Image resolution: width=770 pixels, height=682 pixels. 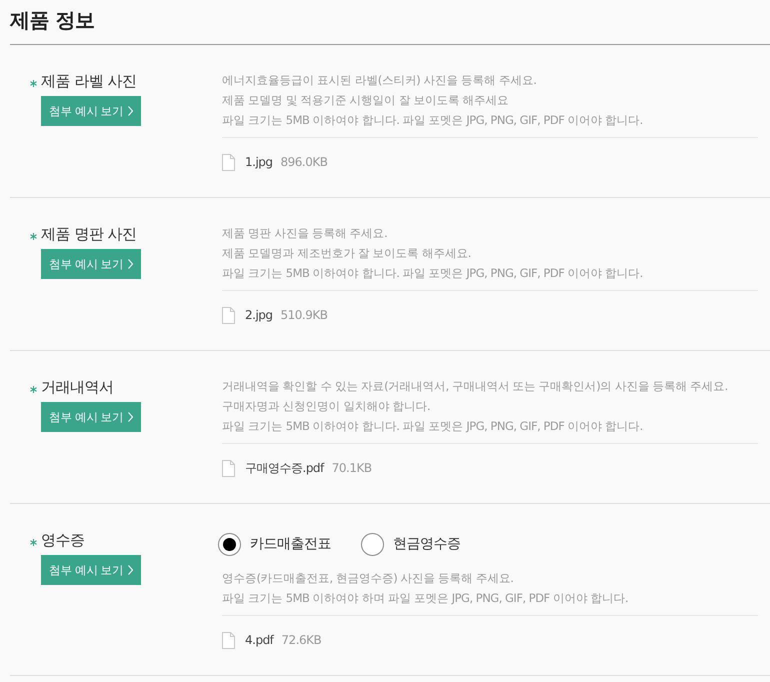 What do you see at coordinates (304, 162) in the screenshot?
I see `file-size: 896.0KB` at bounding box center [304, 162].